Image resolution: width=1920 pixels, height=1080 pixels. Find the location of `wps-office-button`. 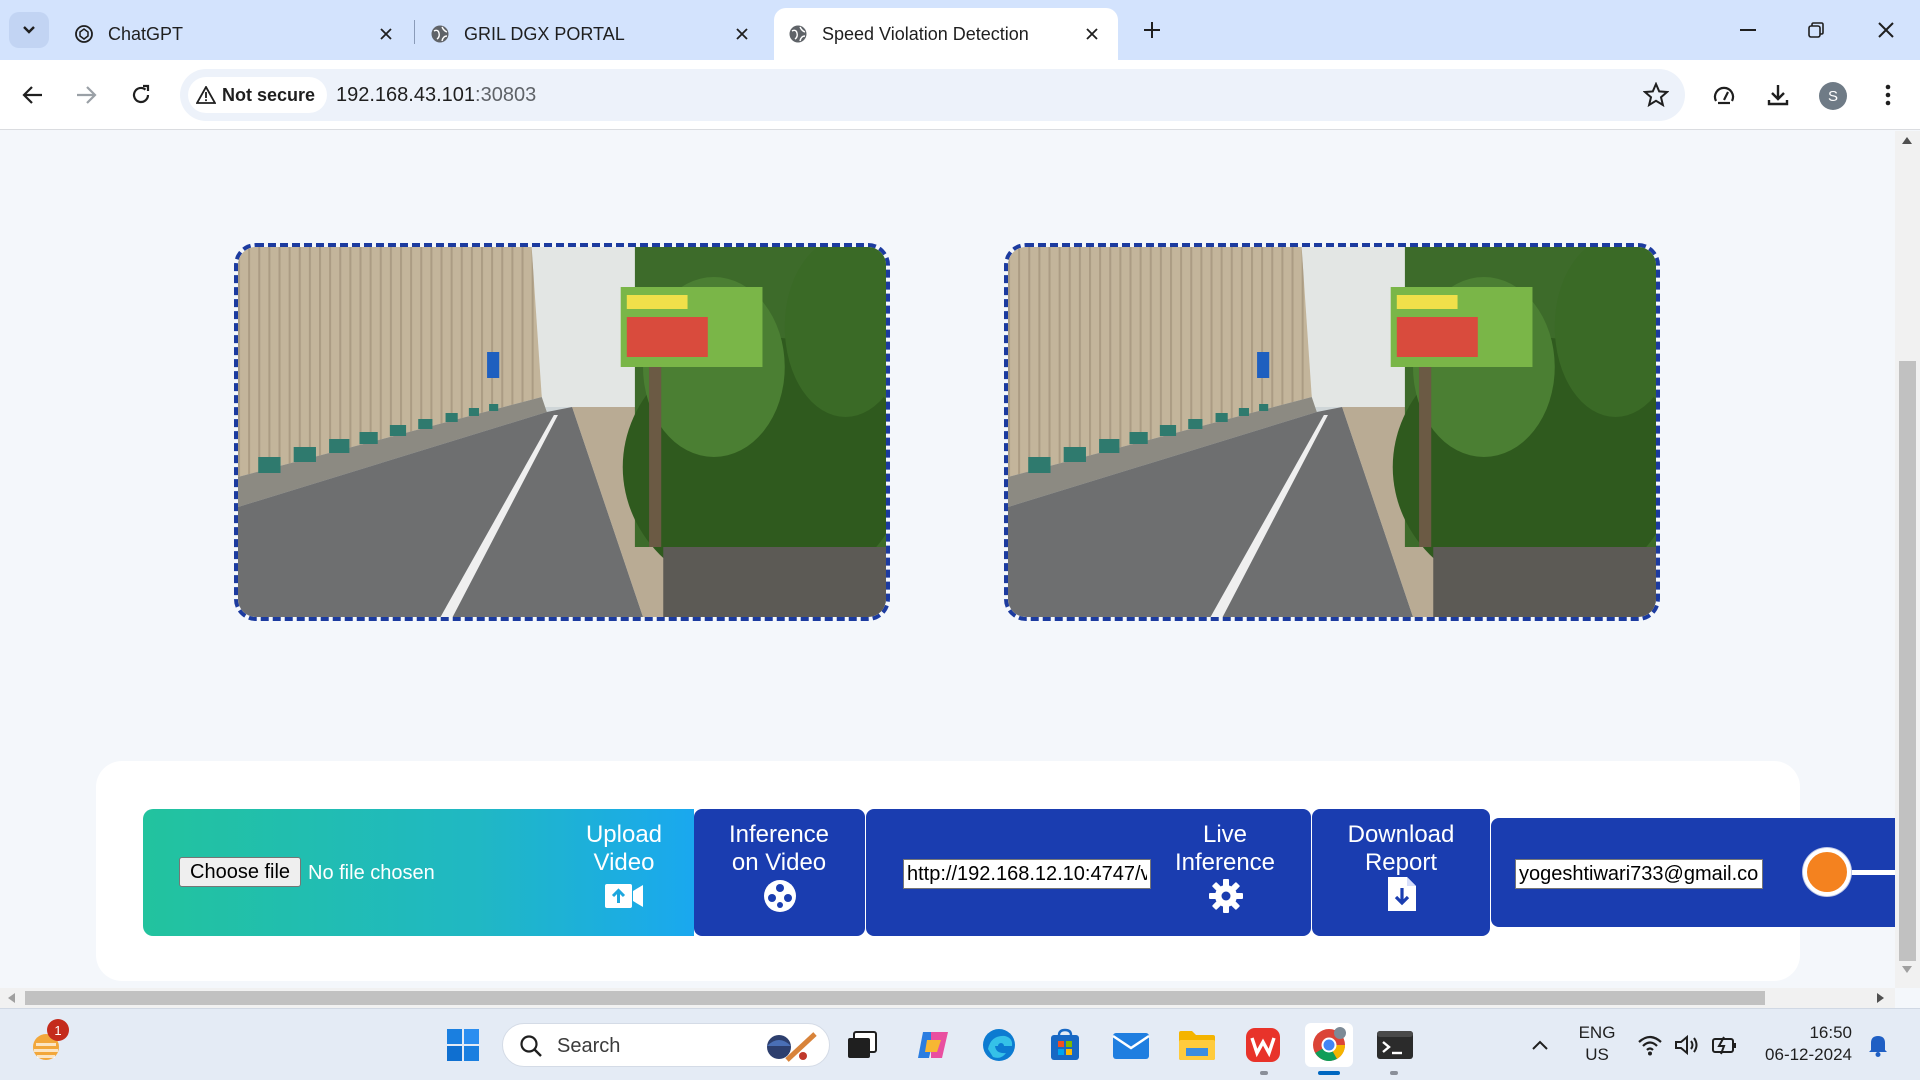

wps-office-button is located at coordinates (1263, 1045).